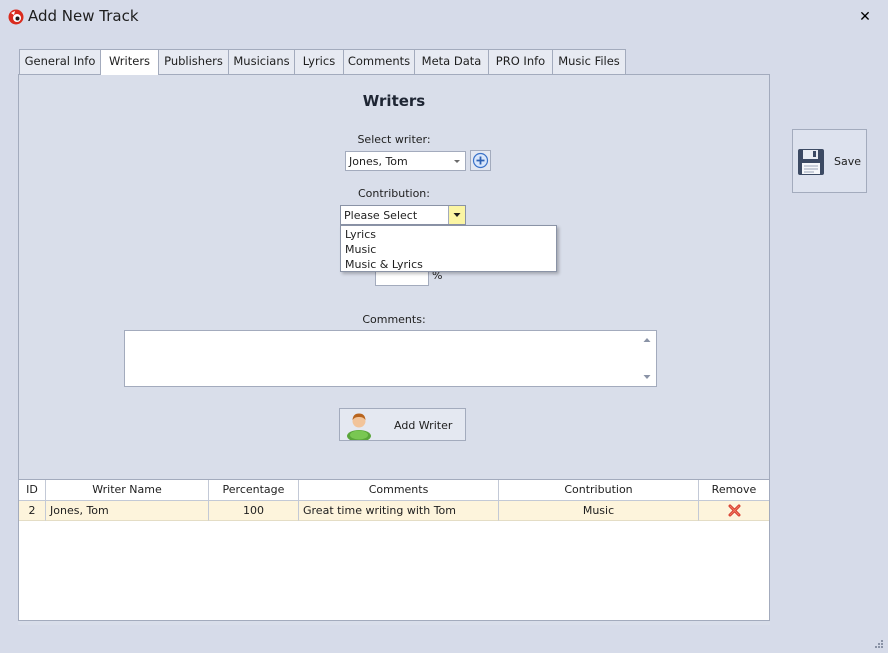  I want to click on close-button: ✕, so click(865, 17).